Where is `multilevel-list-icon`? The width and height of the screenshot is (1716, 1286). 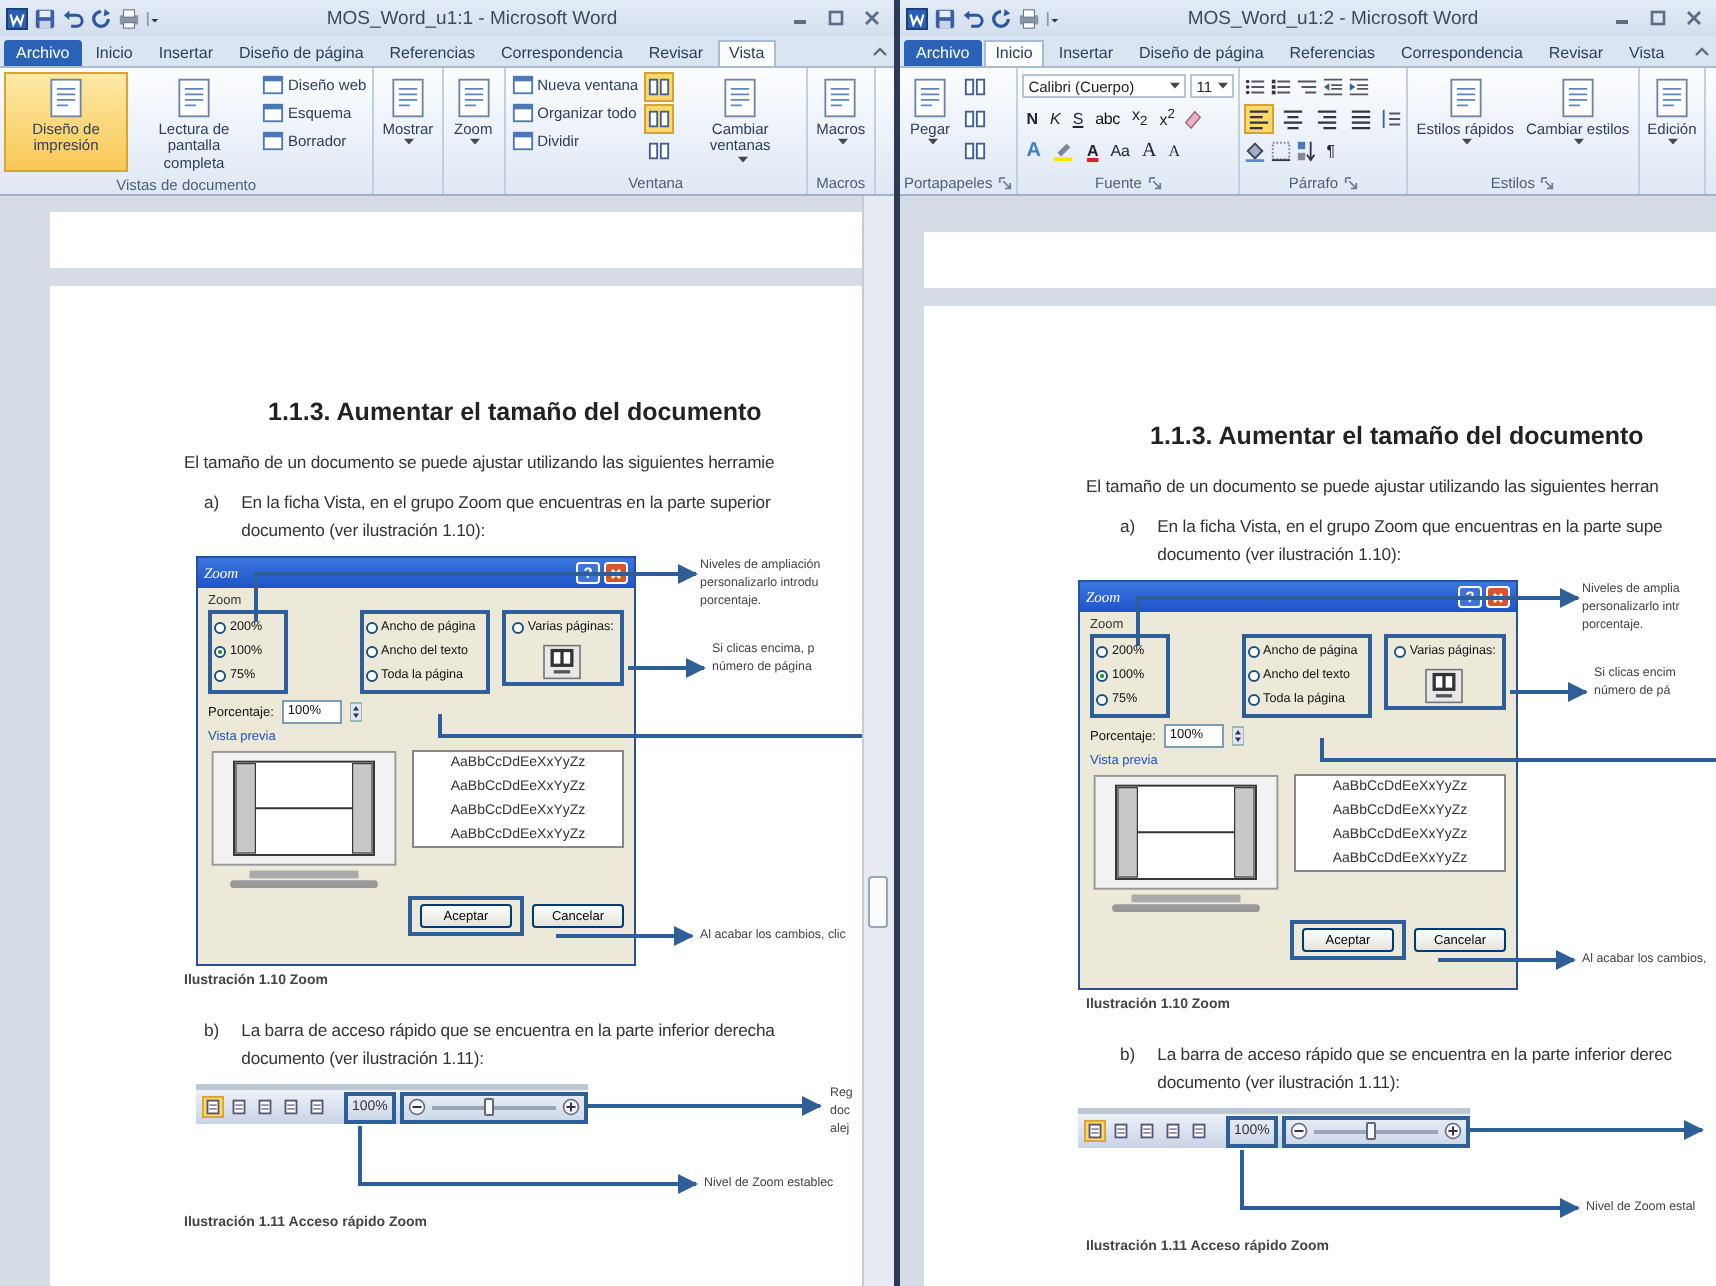
multilevel-list-icon is located at coordinates (1307, 86).